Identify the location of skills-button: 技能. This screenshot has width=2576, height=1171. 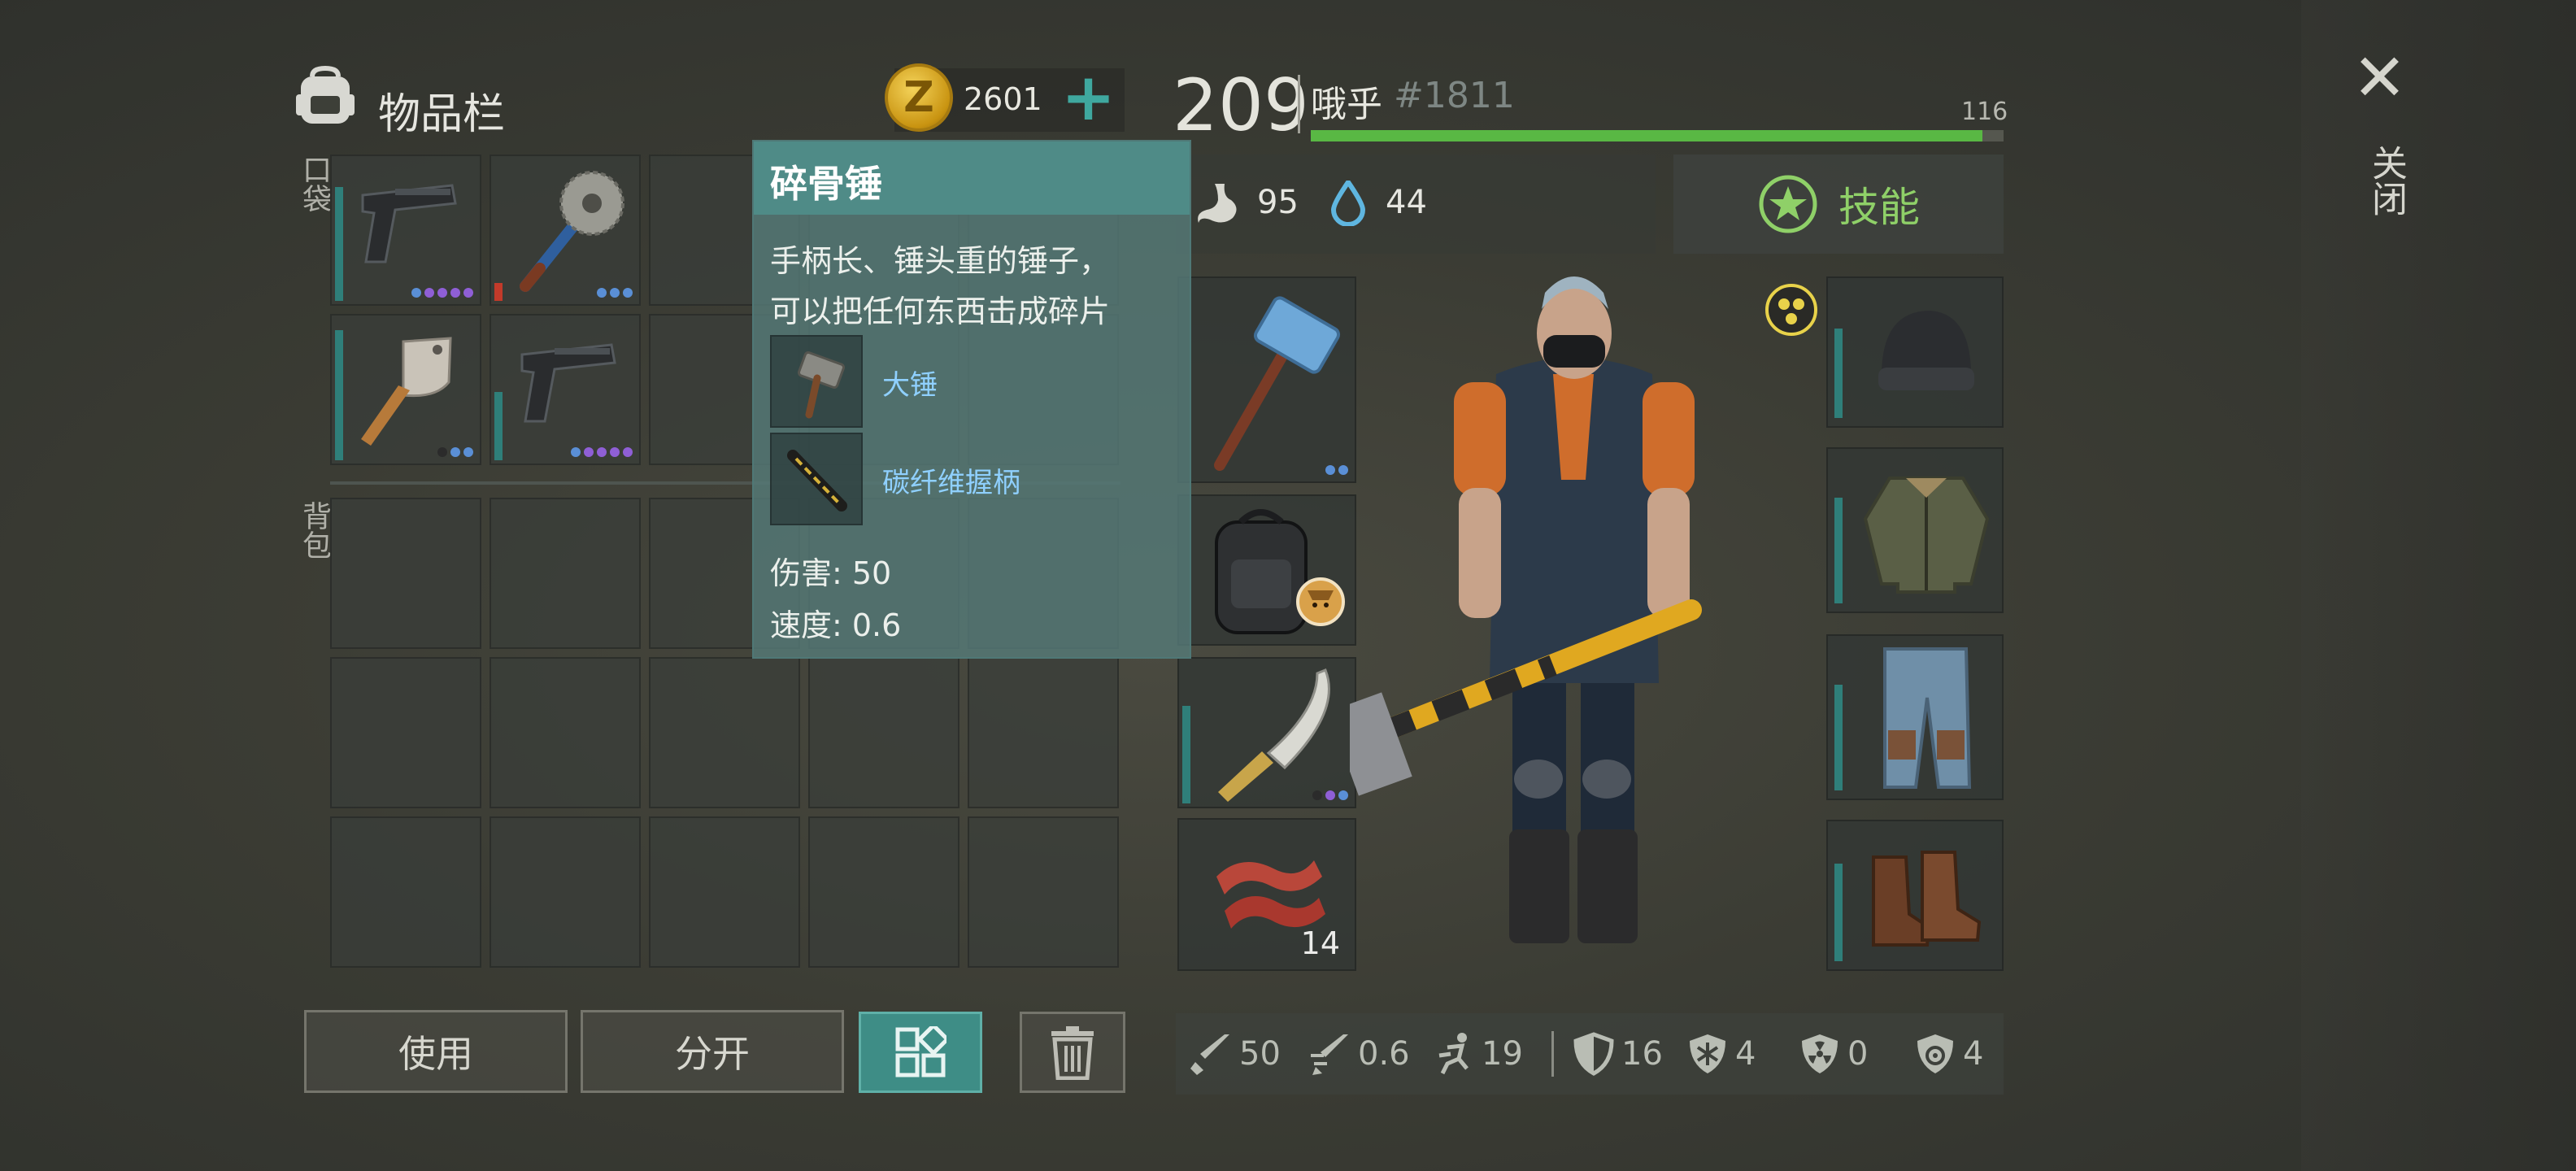
(1839, 205).